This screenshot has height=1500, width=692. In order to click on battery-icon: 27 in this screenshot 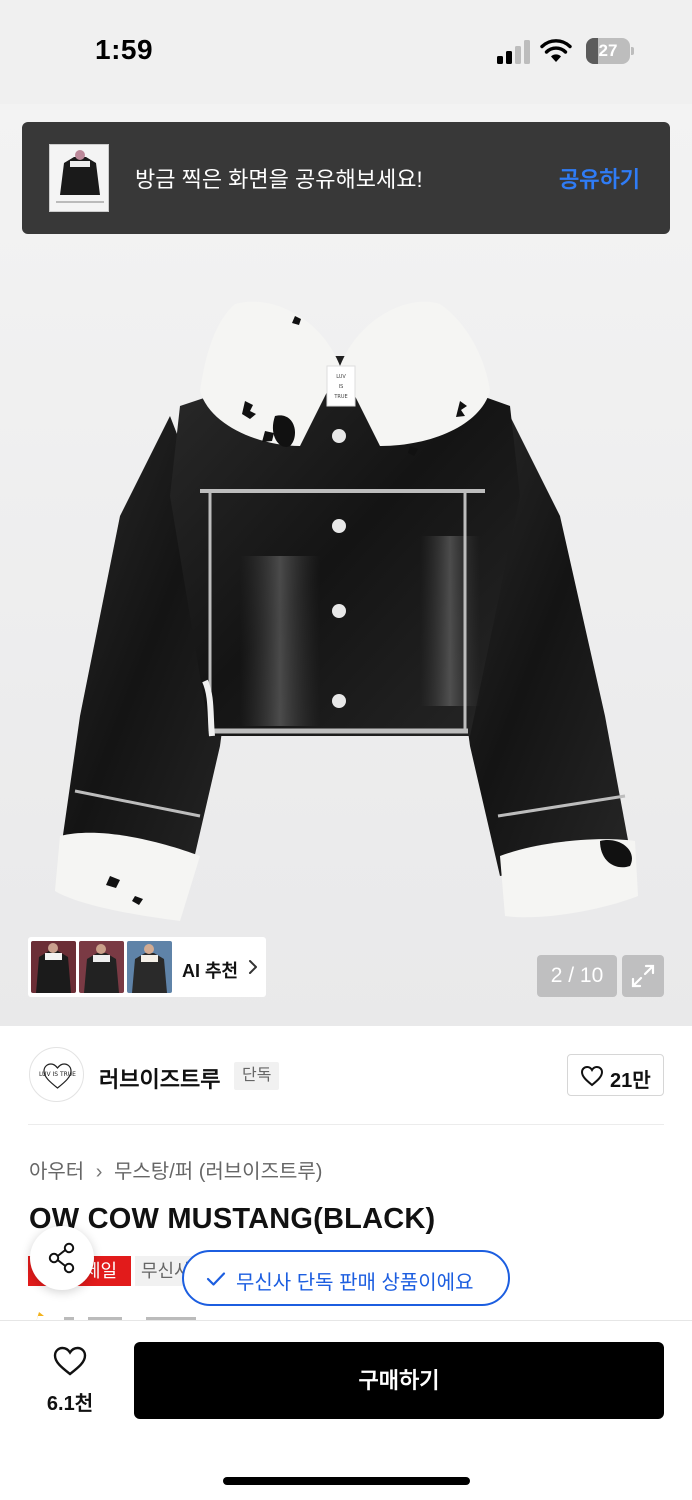, I will do `click(610, 51)`.